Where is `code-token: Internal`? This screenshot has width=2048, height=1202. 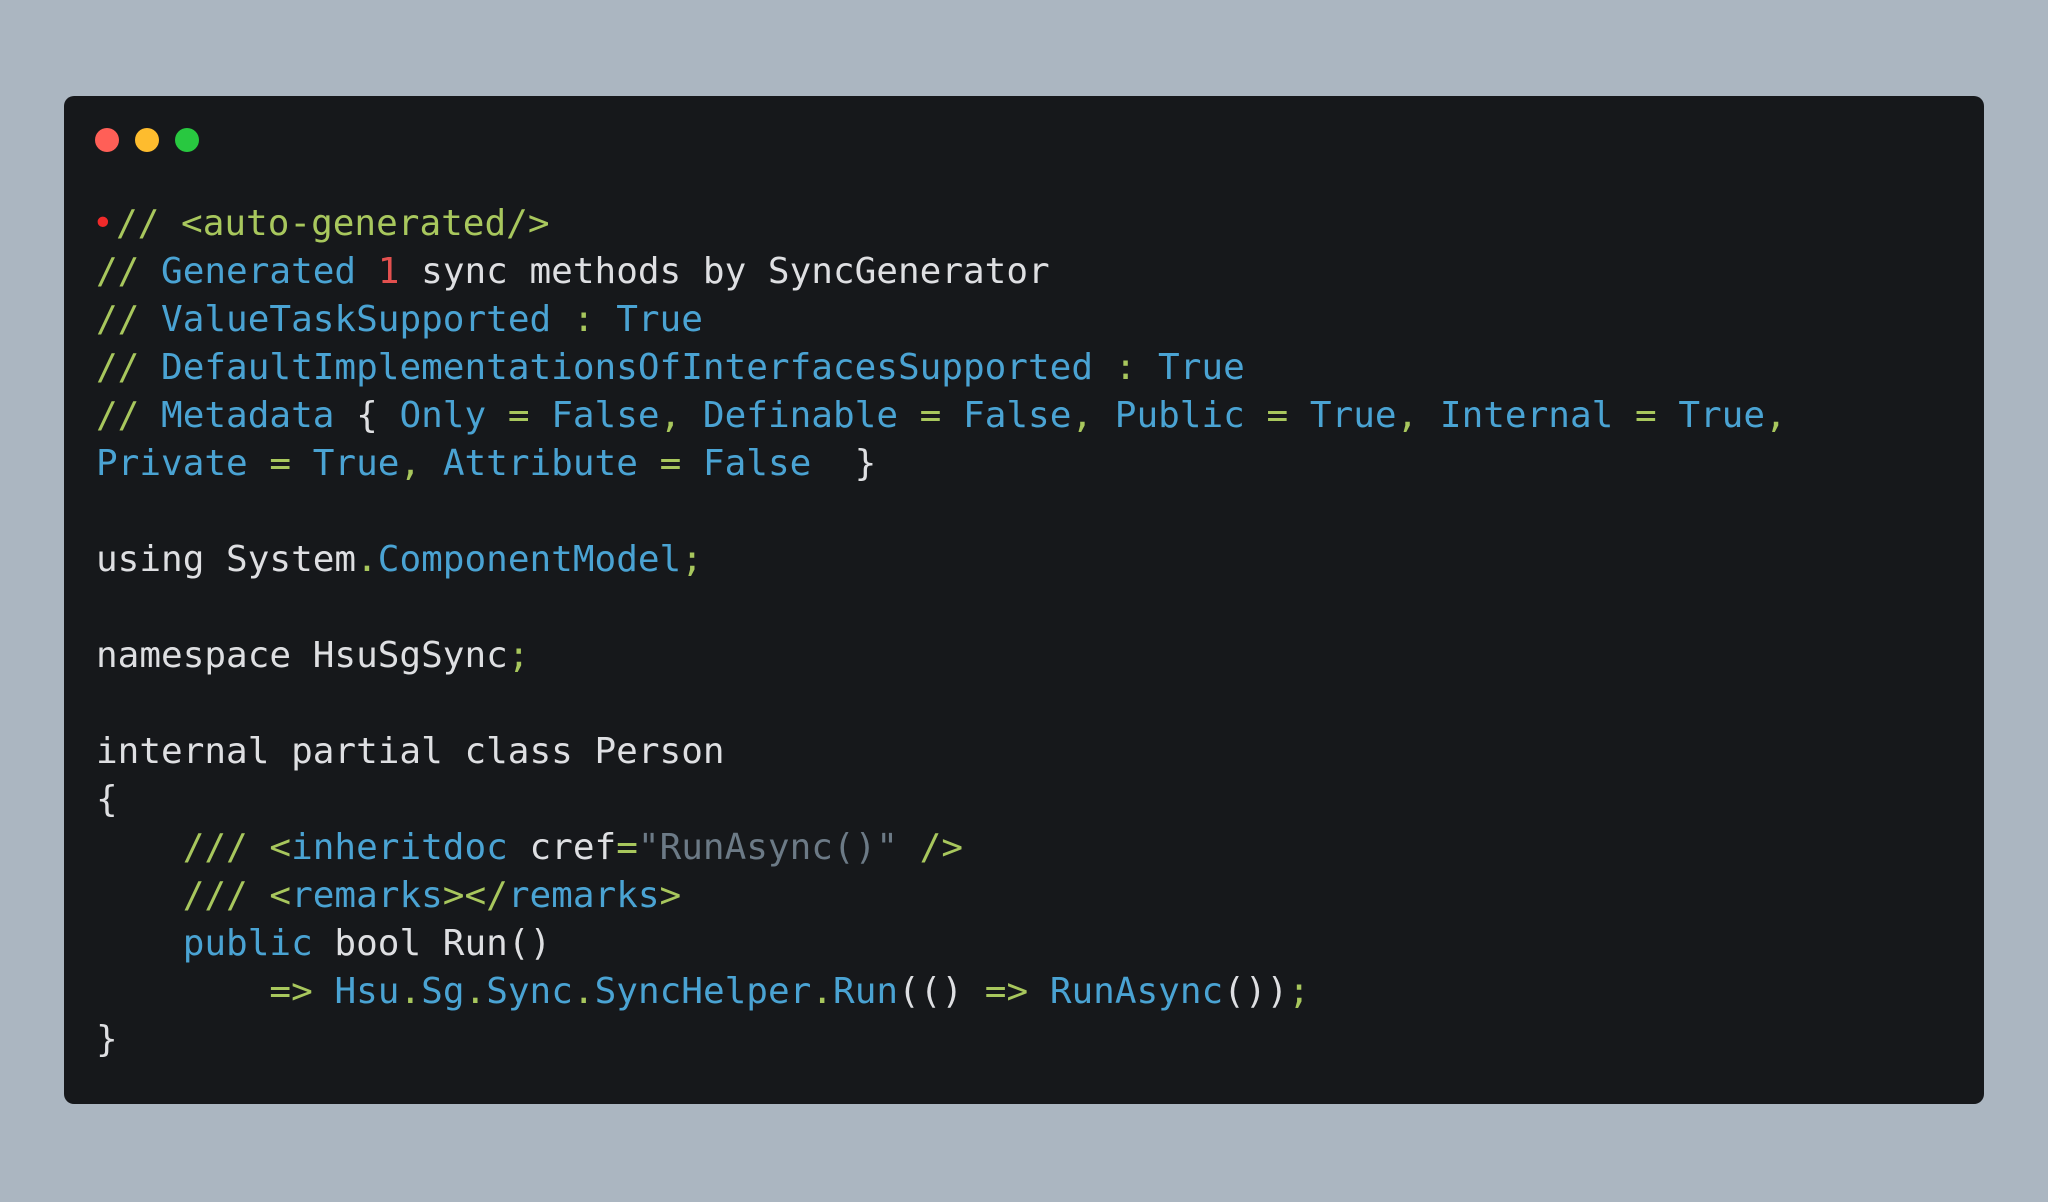
code-token: Internal is located at coordinates (1526, 415).